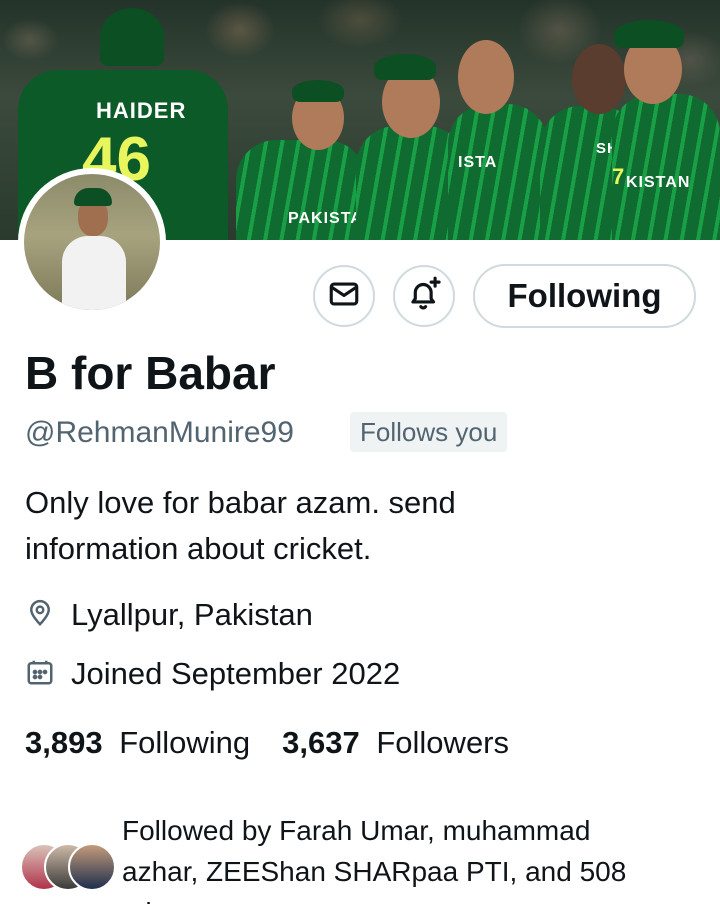 The width and height of the screenshot is (720, 904). I want to click on location-row: Lyallpur, Pakistan, so click(169, 615).